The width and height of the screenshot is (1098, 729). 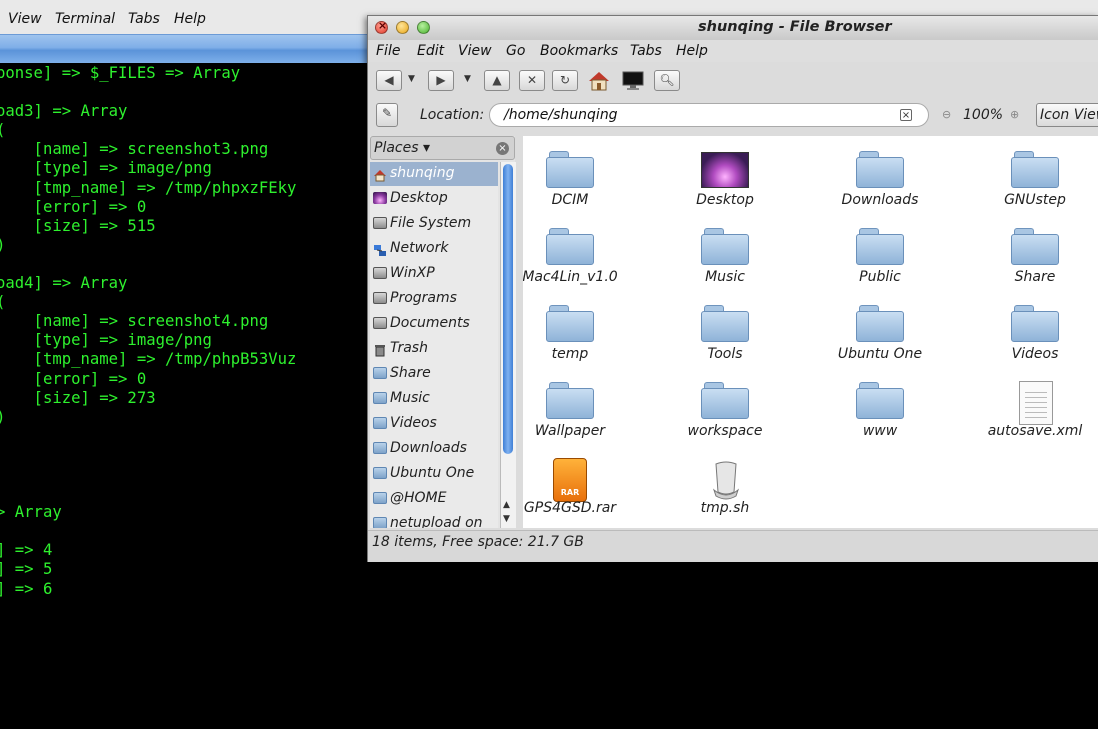 I want to click on sidebar-item: shunqing, so click(x=434, y=174).